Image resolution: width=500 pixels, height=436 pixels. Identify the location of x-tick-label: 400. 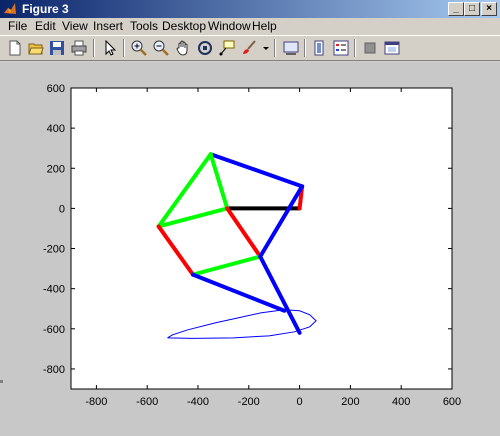
(401, 402).